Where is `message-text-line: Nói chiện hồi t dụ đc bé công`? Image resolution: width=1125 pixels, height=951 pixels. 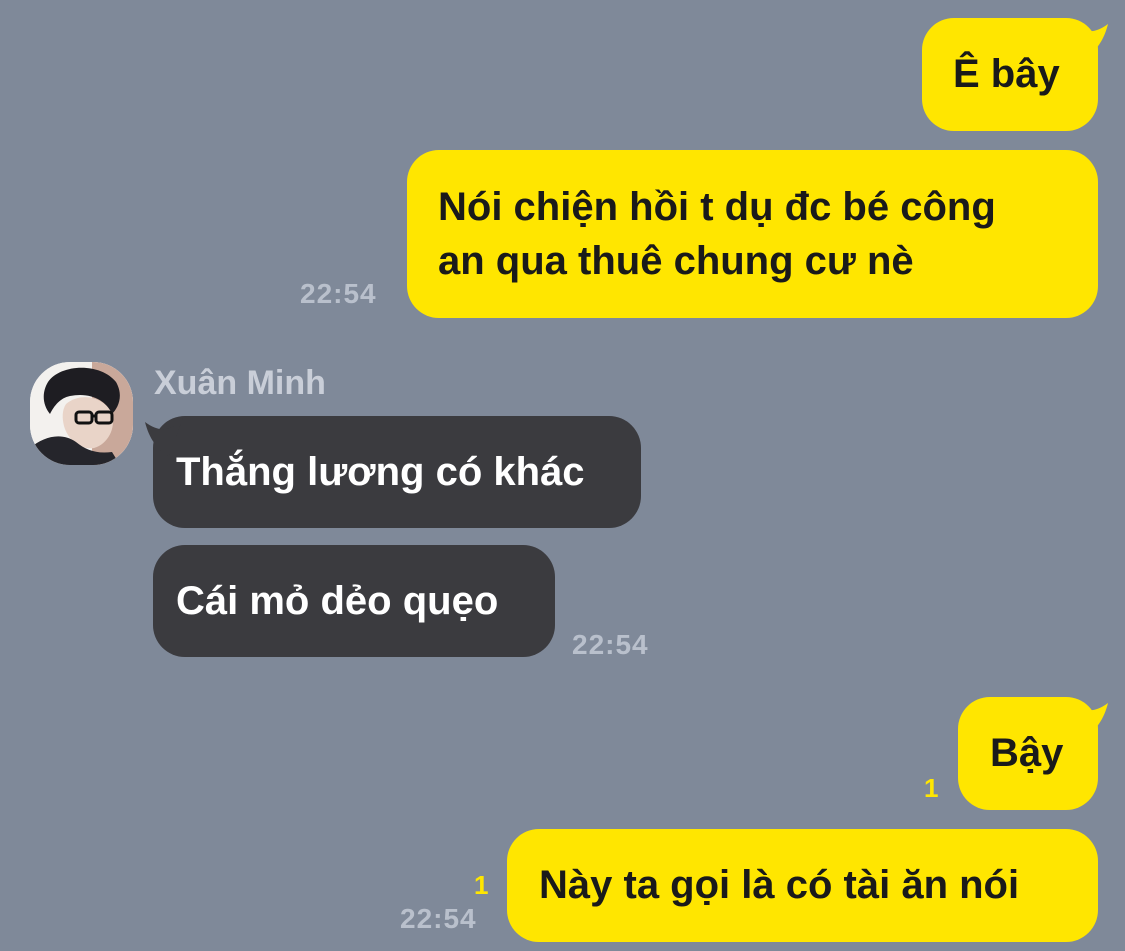 message-text-line: Nói chiện hồi t dụ đc bé công is located at coordinates (717, 207).